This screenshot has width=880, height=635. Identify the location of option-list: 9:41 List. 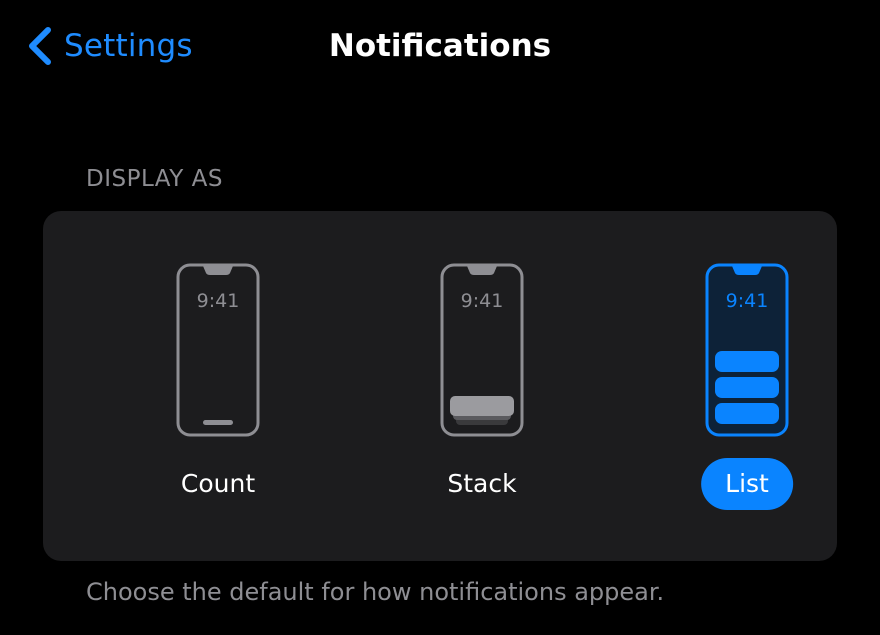
(747, 386).